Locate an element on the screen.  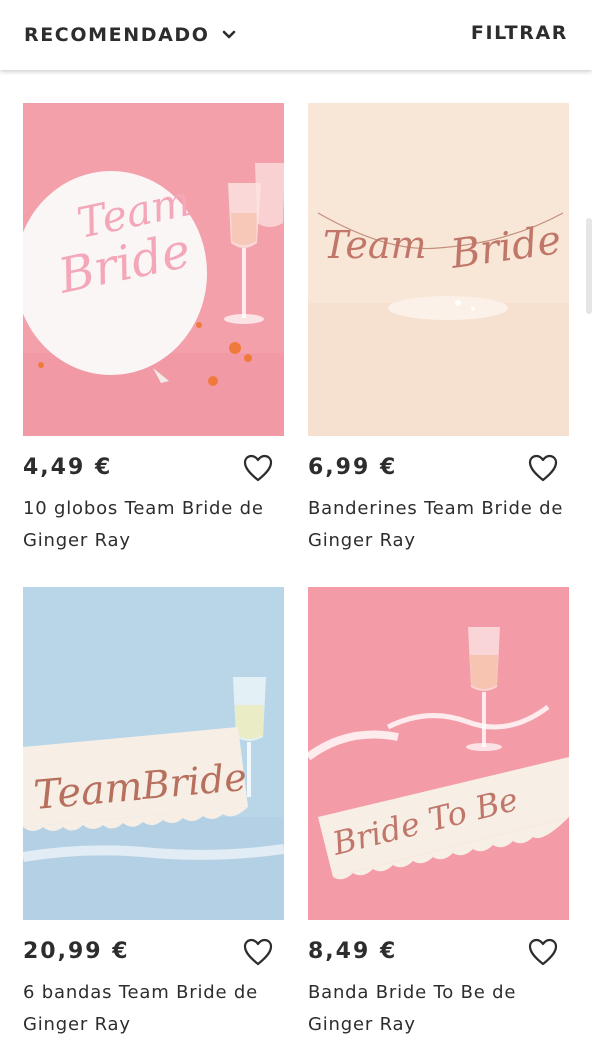
product-title: 6 bandas Team Bride de Ginger Ray is located at coordinates (153, 1009).